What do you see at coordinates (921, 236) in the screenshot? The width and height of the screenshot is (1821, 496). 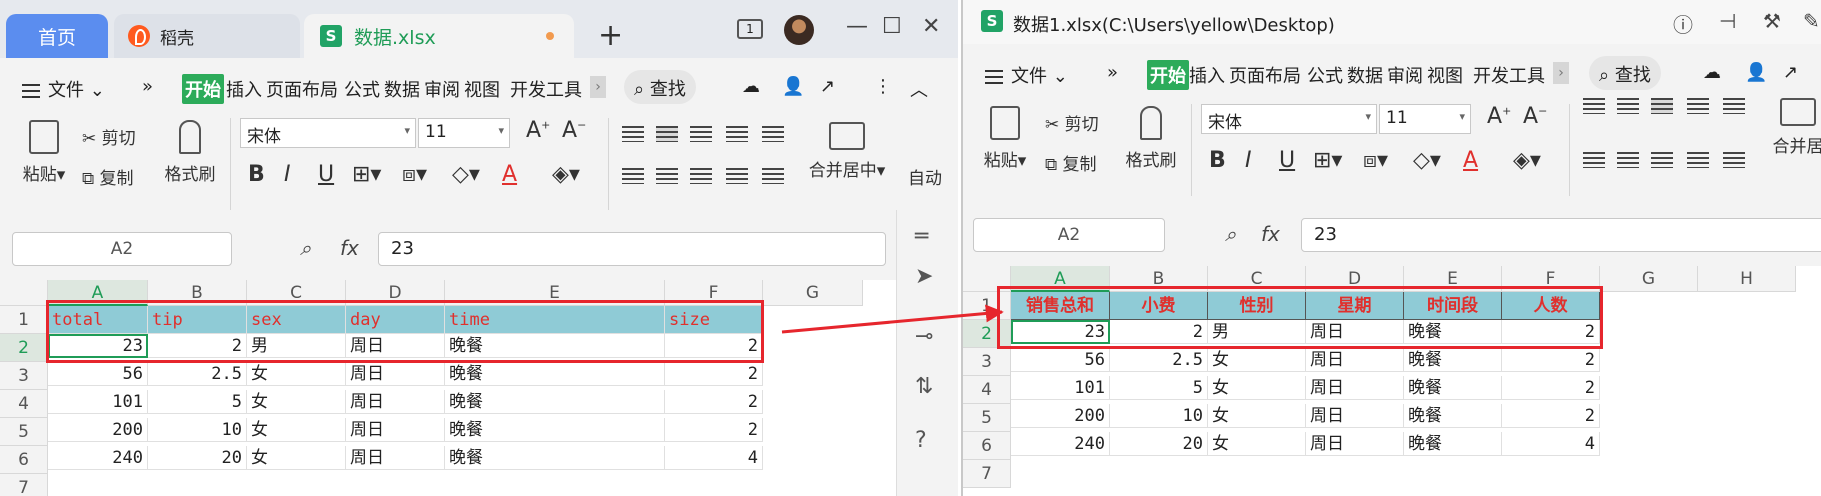 I see `panel-handle-icon: ═` at bounding box center [921, 236].